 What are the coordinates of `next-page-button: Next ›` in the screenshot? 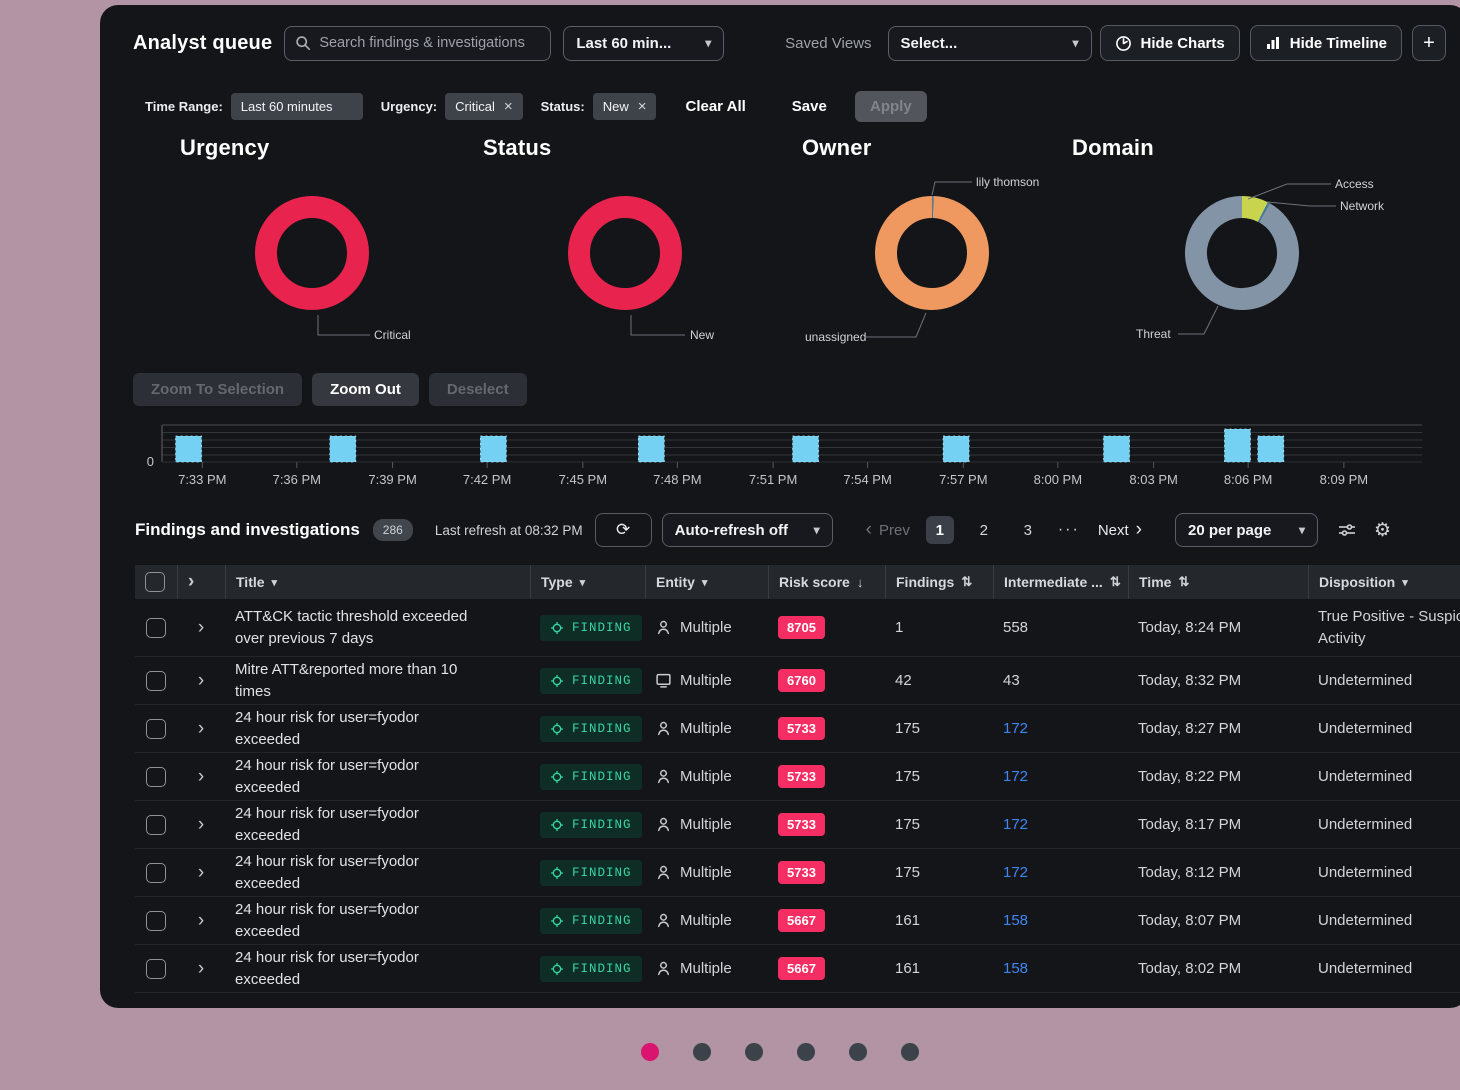 It's located at (1123, 530).